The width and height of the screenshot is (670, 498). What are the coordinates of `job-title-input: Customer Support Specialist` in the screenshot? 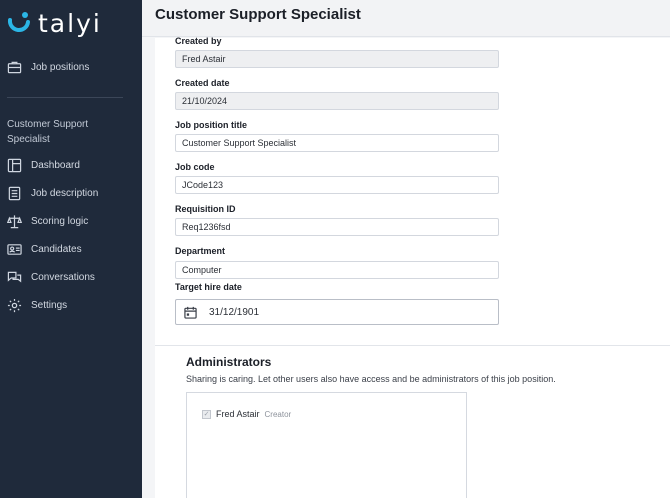 It's located at (337, 143).